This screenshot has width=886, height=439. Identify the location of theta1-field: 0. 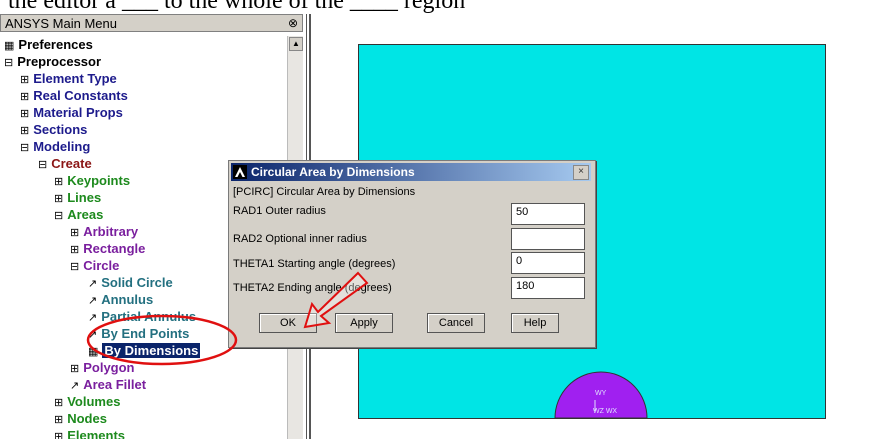
(548, 263).